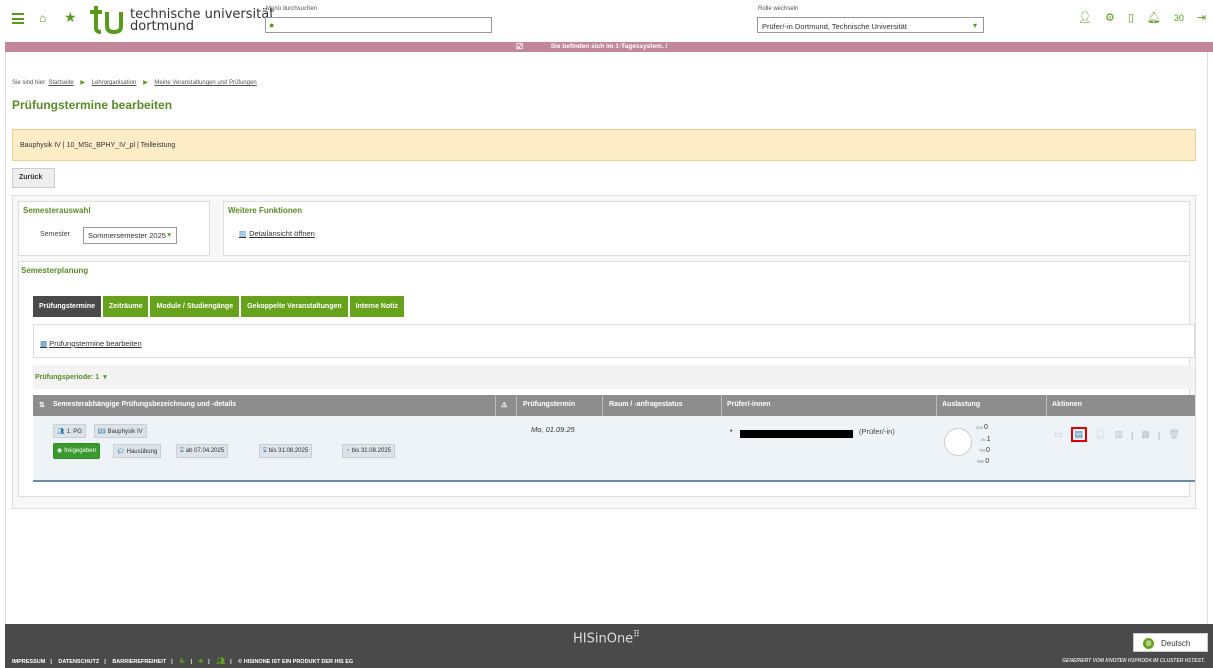 This screenshot has height=668, width=1213. What do you see at coordinates (139, 662) in the screenshot?
I see `accessibility-link: BARRIEREFREIHEIT` at bounding box center [139, 662].